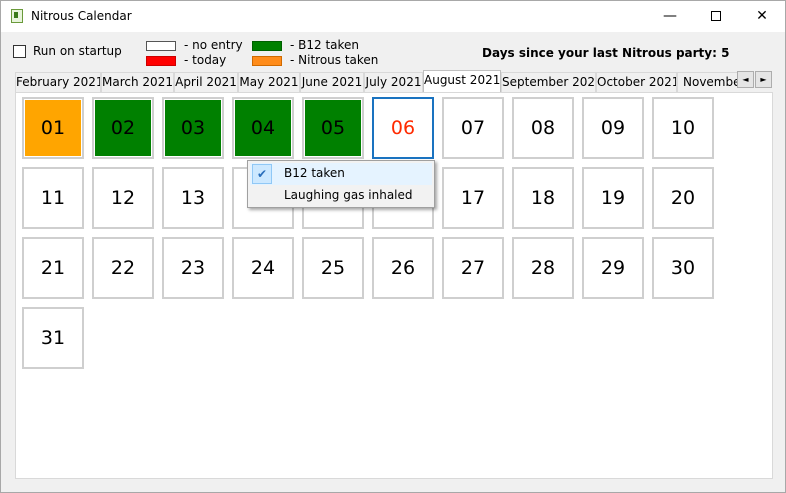 The height and width of the screenshot is (493, 786). I want to click on day-cell: 20, so click(683, 198).